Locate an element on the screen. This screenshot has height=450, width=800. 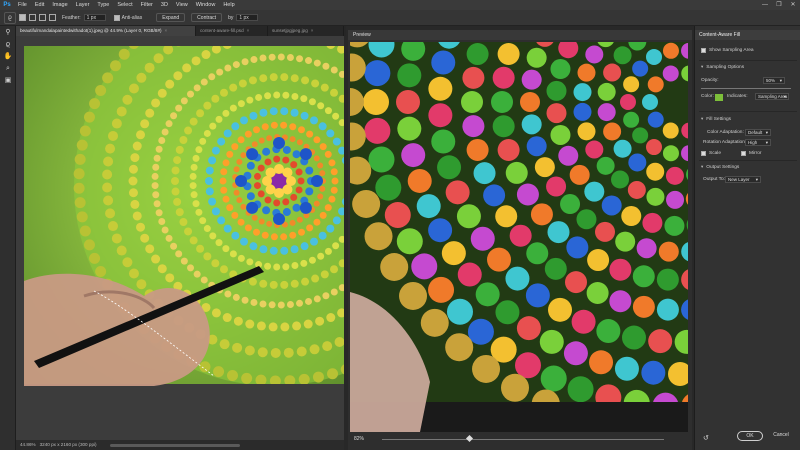
minimize-button: — is located at coordinates (765, 5).